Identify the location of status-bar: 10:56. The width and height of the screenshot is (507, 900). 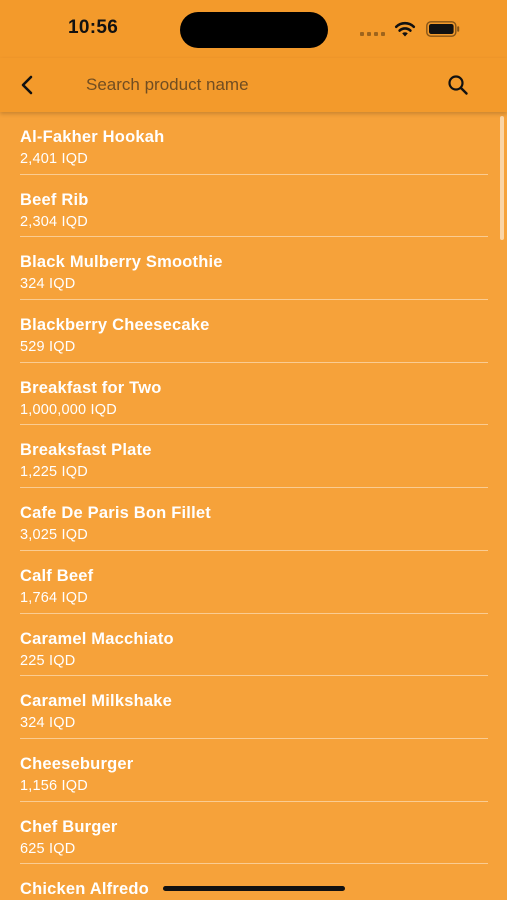
(253, 29).